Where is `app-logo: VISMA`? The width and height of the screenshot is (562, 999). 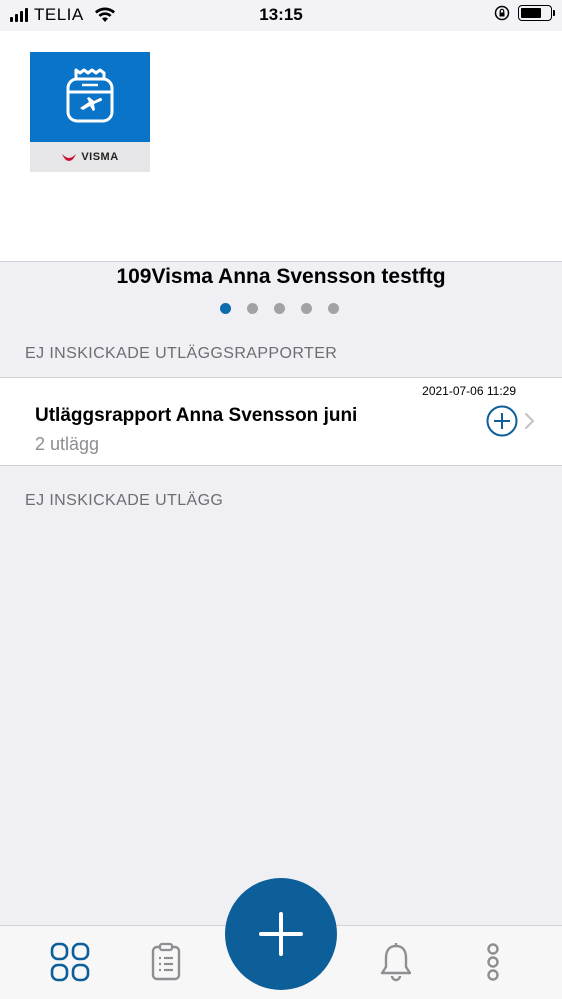 app-logo: VISMA is located at coordinates (90, 112).